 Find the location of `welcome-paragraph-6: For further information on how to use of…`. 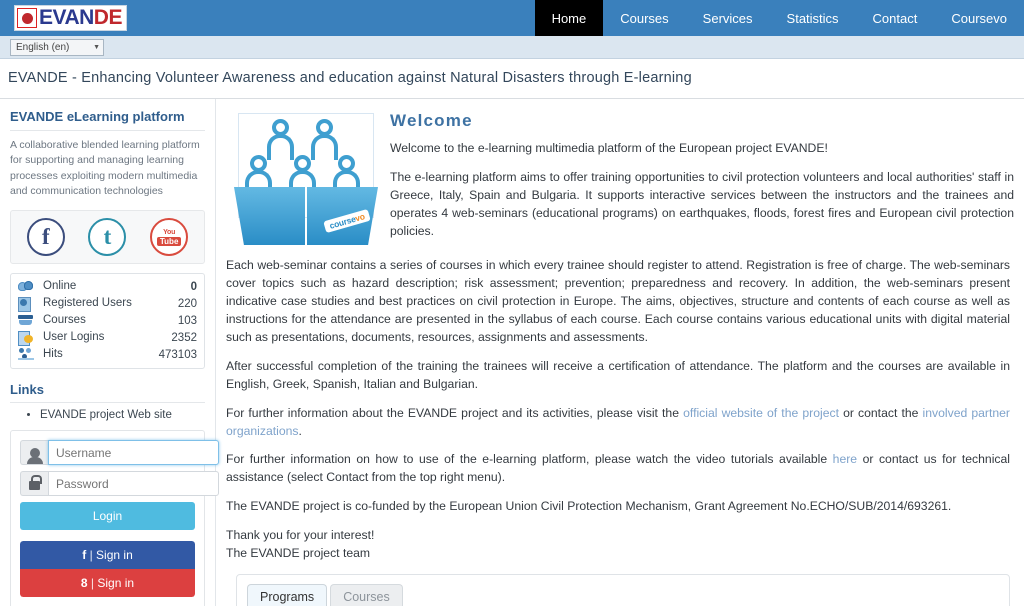

welcome-paragraph-6: For further information on how to use of… is located at coordinates (620, 469).